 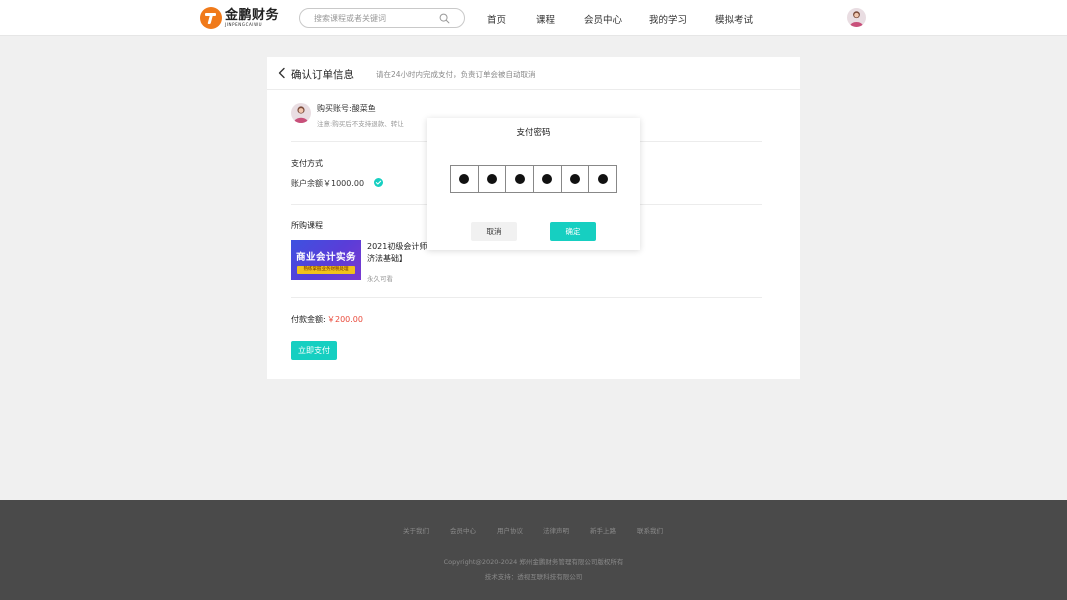 What do you see at coordinates (533, 133) in the screenshot?
I see `dialog-title: 支付密码` at bounding box center [533, 133].